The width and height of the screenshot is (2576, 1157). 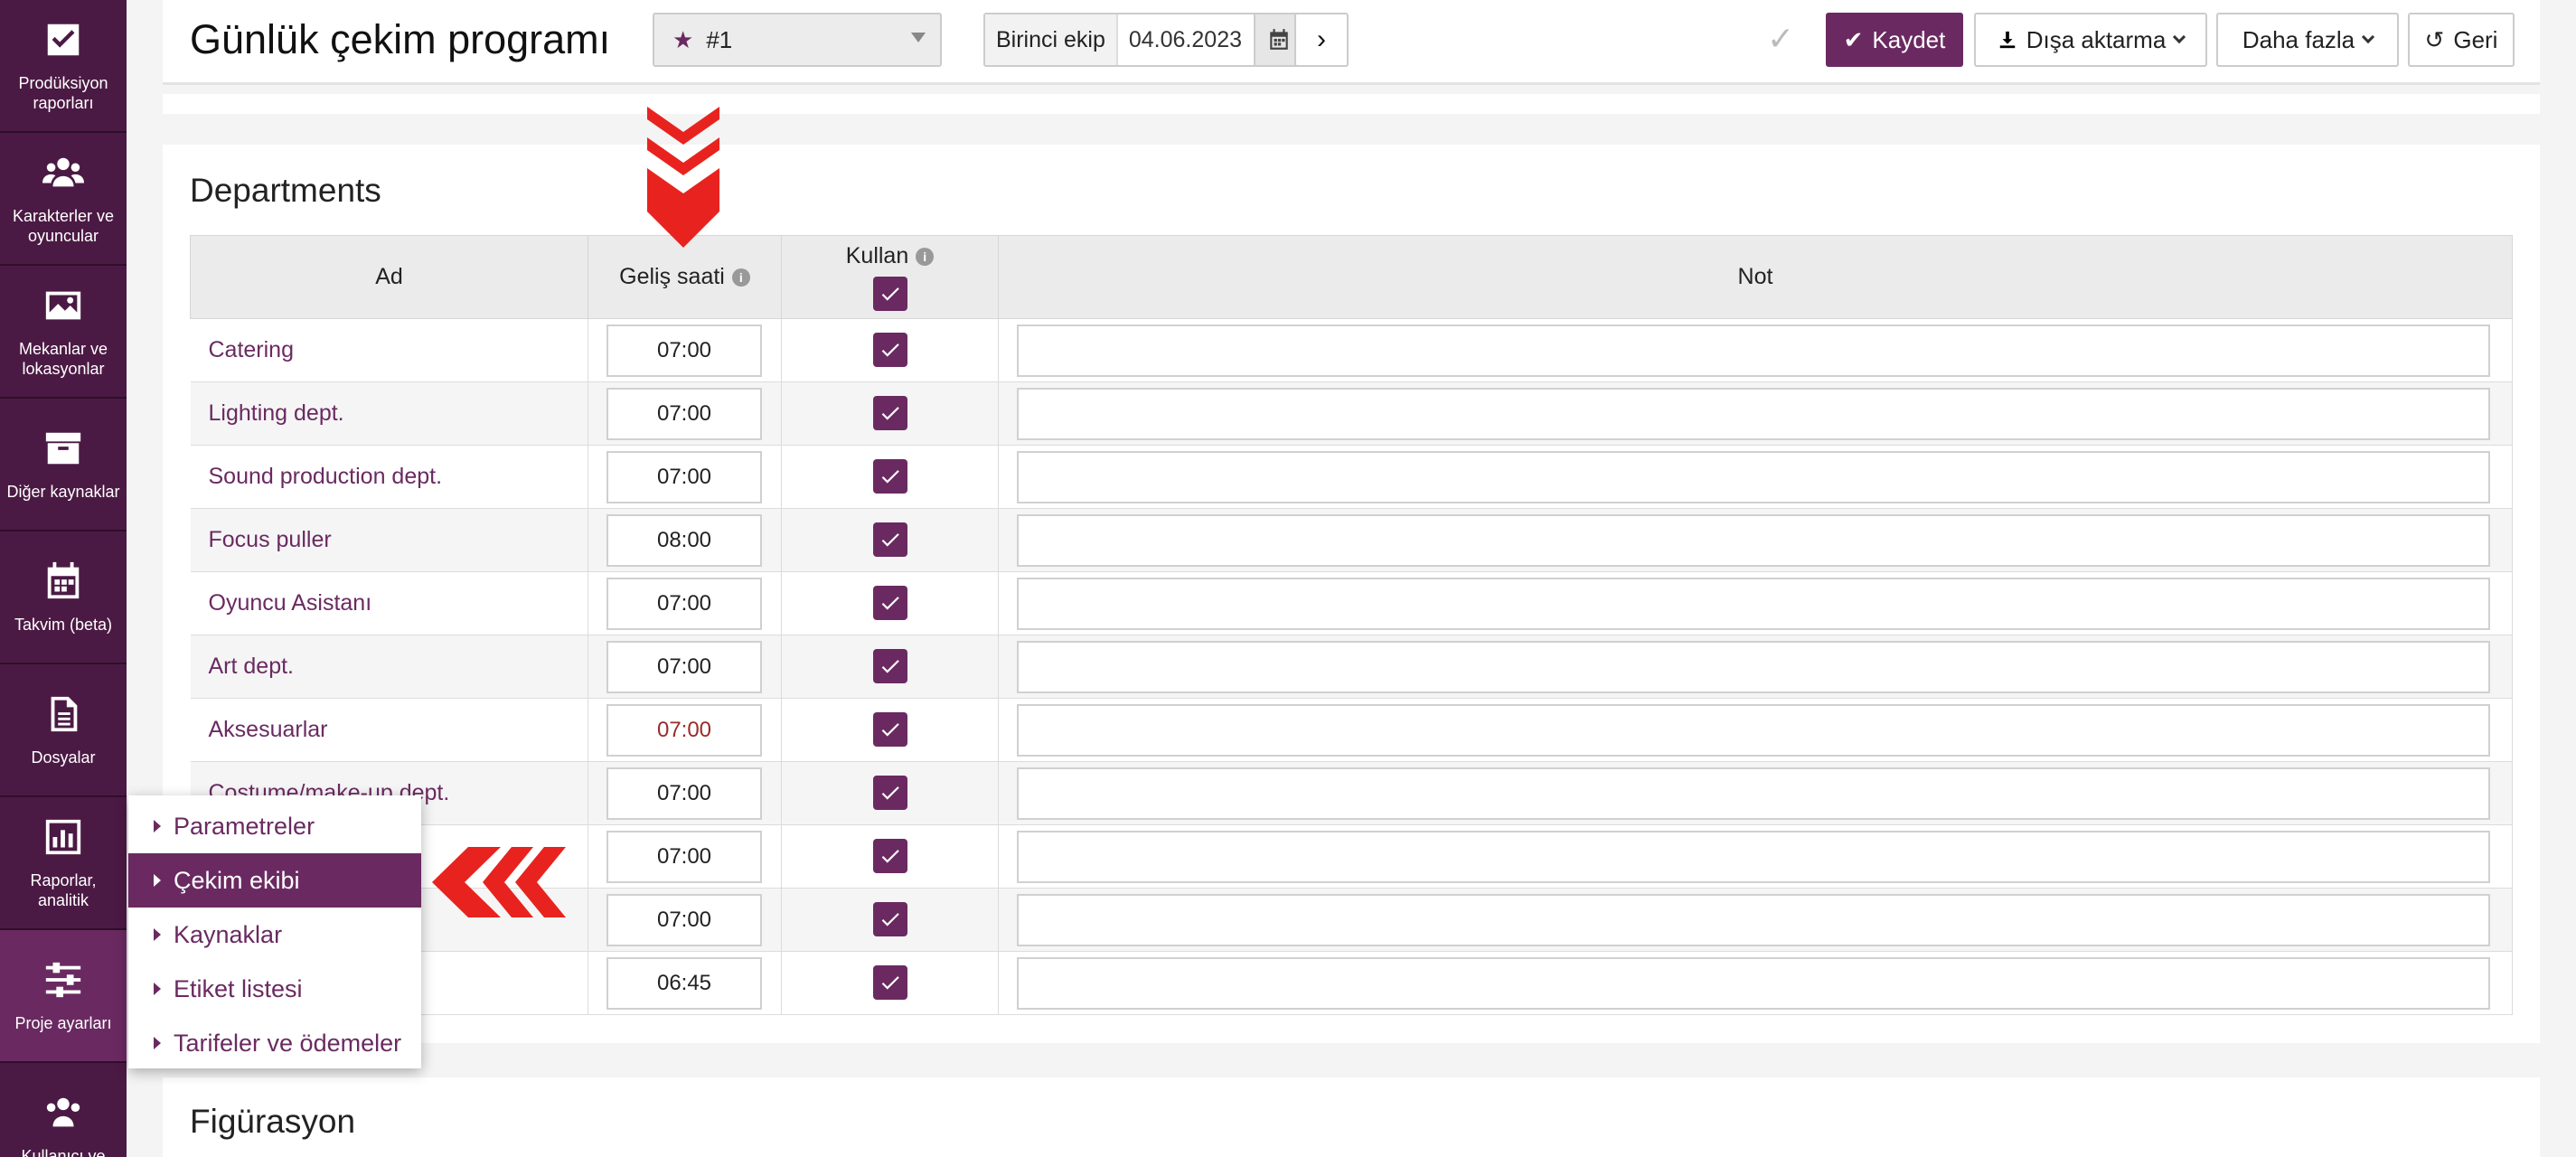 What do you see at coordinates (63, 448) in the screenshot?
I see `archive-icon` at bounding box center [63, 448].